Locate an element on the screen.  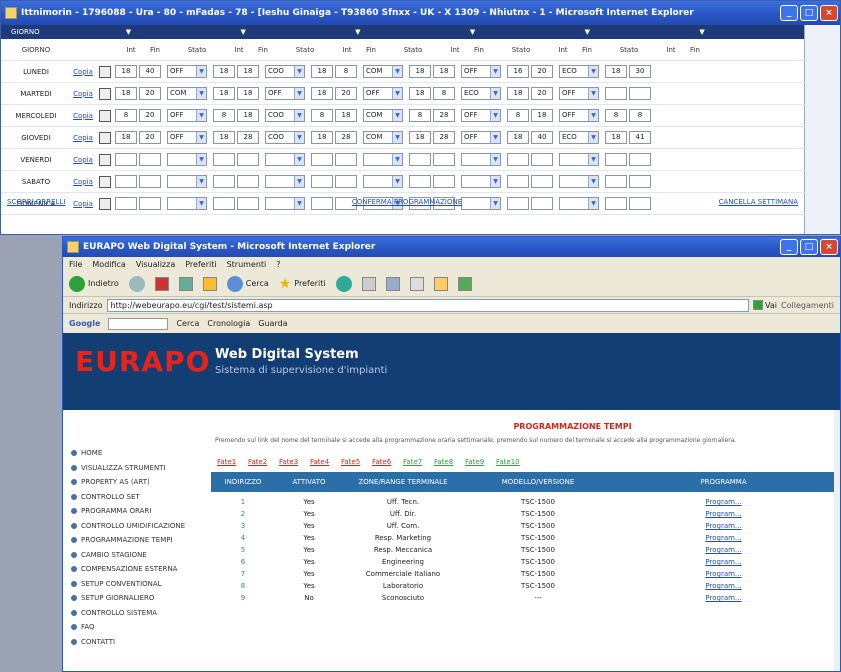
nav-item: SETUP GIORNALIERO is located at coordinates (137, 598).